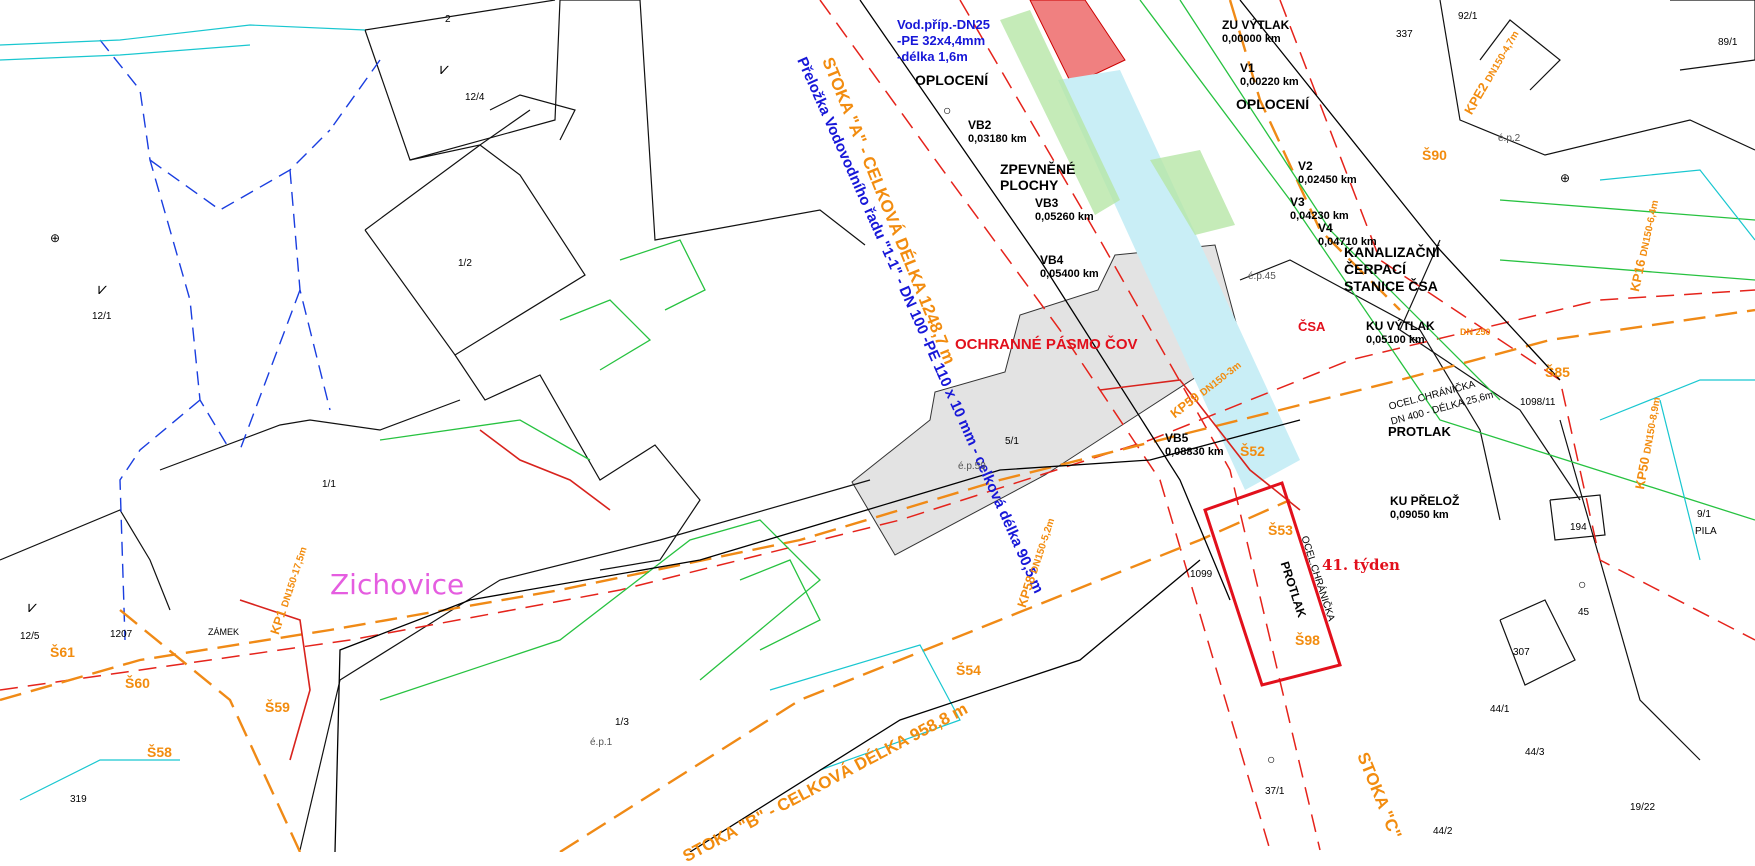 This screenshot has width=1755, height=866. I want to click on station-ku-vytlak: KU VÝTLAK 0,05100 km, so click(1400, 332).